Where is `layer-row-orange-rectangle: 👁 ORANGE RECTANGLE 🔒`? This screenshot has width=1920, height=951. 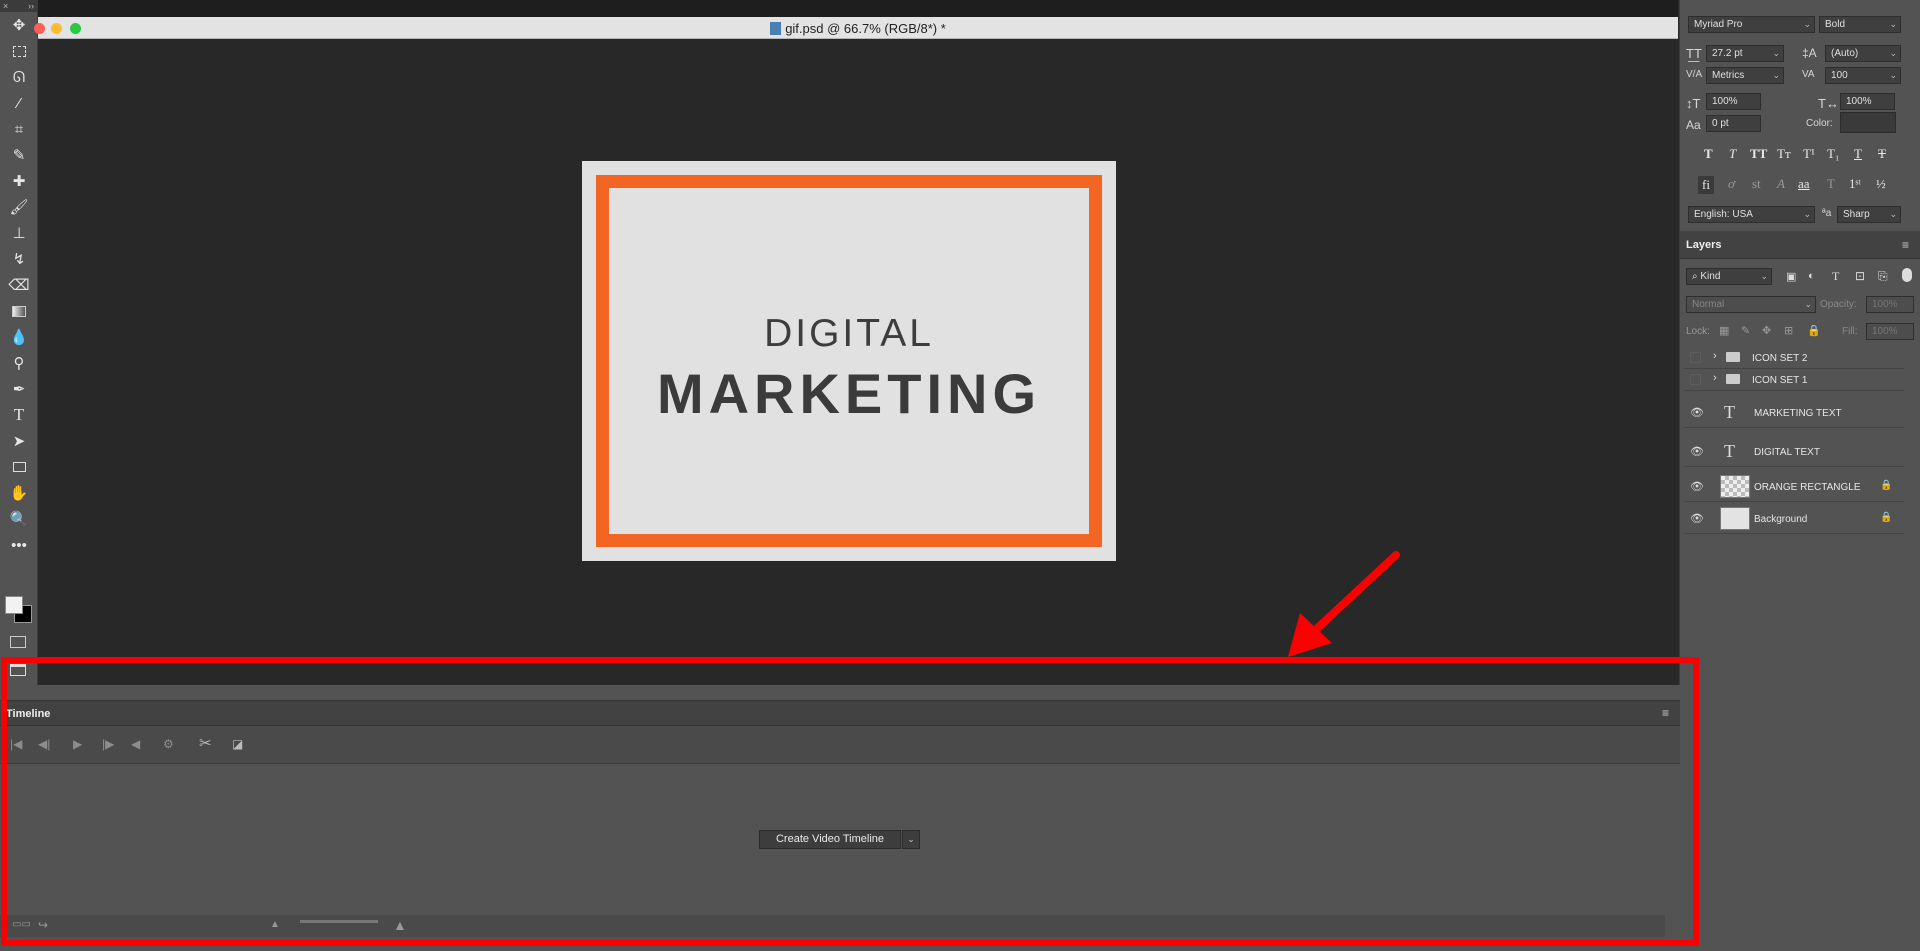 layer-row-orange-rectangle: 👁 ORANGE RECTANGLE 🔒 is located at coordinates (1794, 486).